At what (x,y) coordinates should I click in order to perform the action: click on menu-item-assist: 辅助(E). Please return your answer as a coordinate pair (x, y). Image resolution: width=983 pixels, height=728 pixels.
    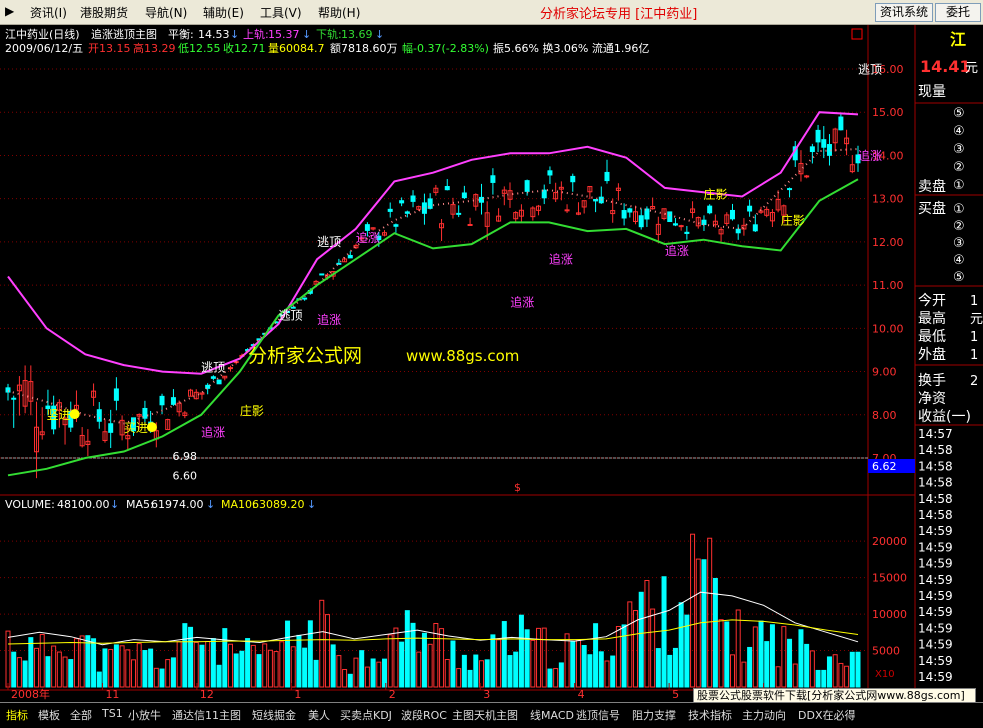
    Looking at the image, I should click on (223, 12).